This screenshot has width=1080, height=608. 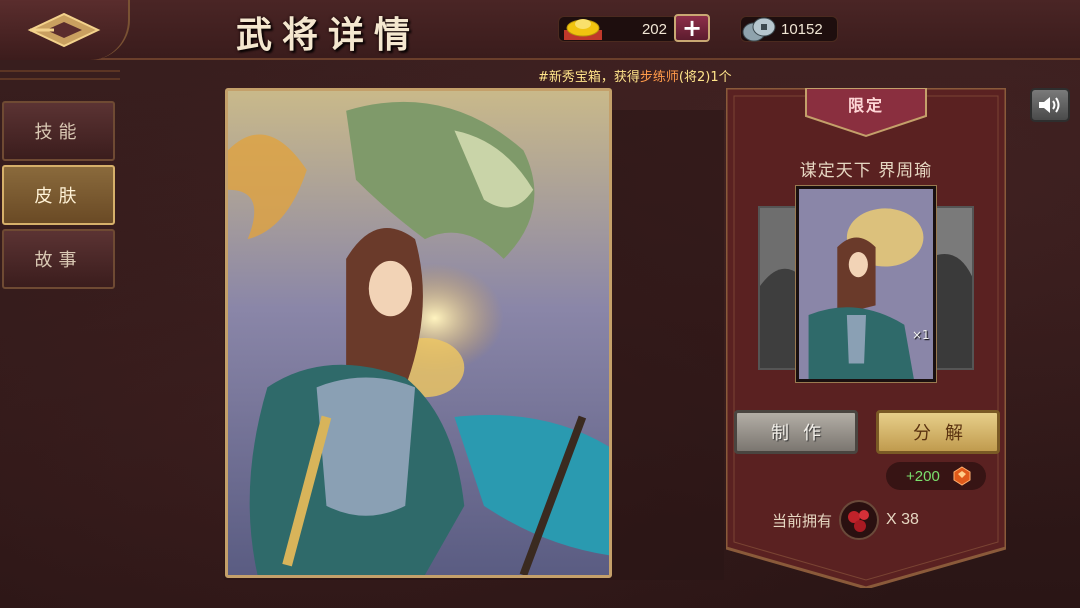 I want to click on back-button, so click(x=65, y=30).